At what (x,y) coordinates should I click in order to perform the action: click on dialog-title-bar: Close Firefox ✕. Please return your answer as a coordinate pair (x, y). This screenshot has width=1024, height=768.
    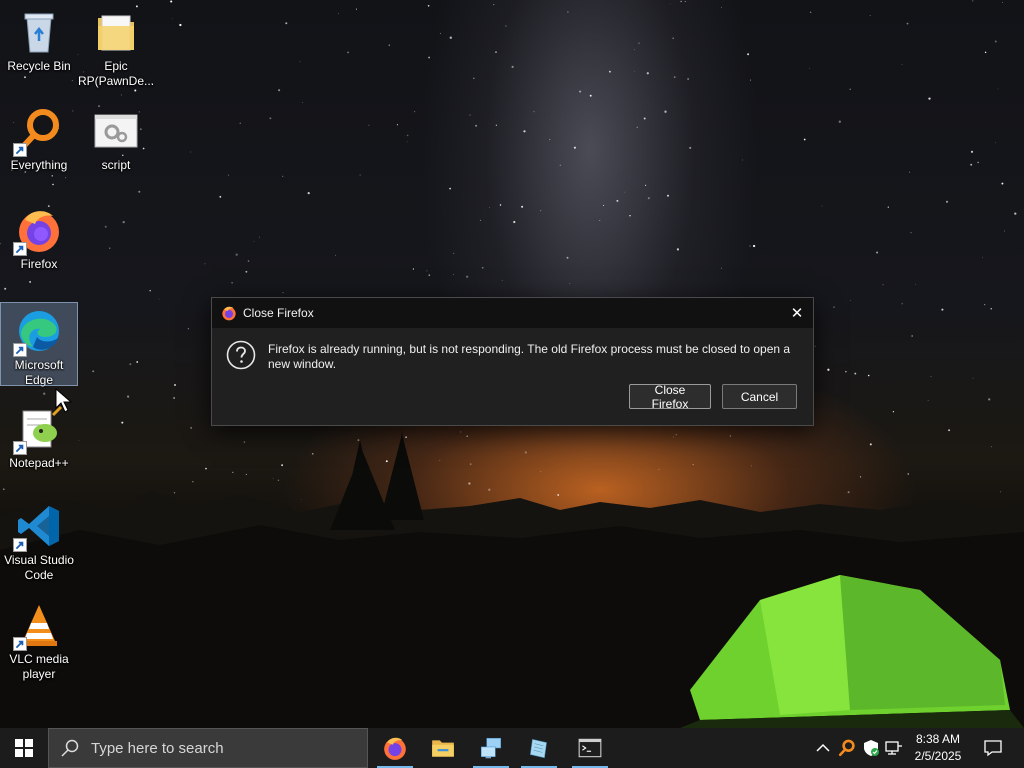
    Looking at the image, I should click on (512, 313).